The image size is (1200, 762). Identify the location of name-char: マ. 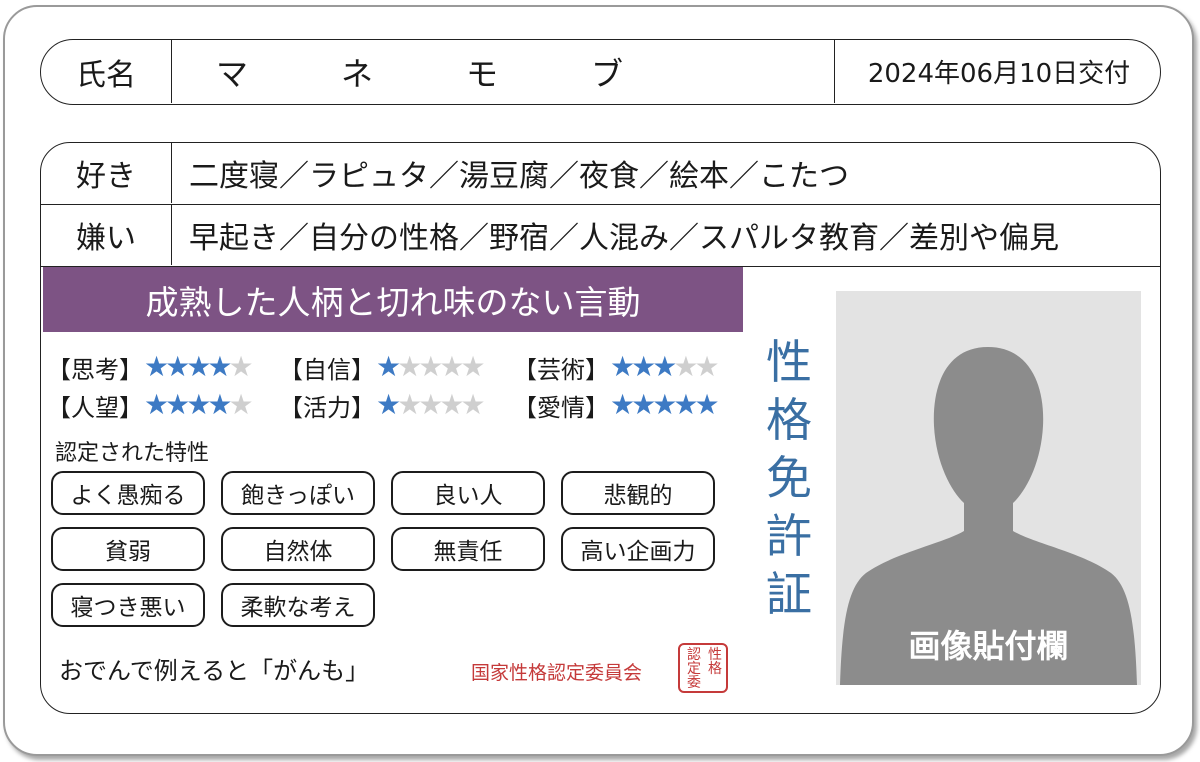
(232, 73).